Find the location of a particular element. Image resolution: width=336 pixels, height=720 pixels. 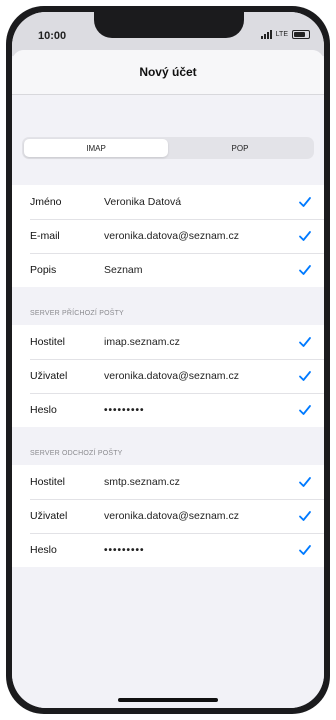

incoming-password-row: Heslo ••••••••• is located at coordinates (168, 410).